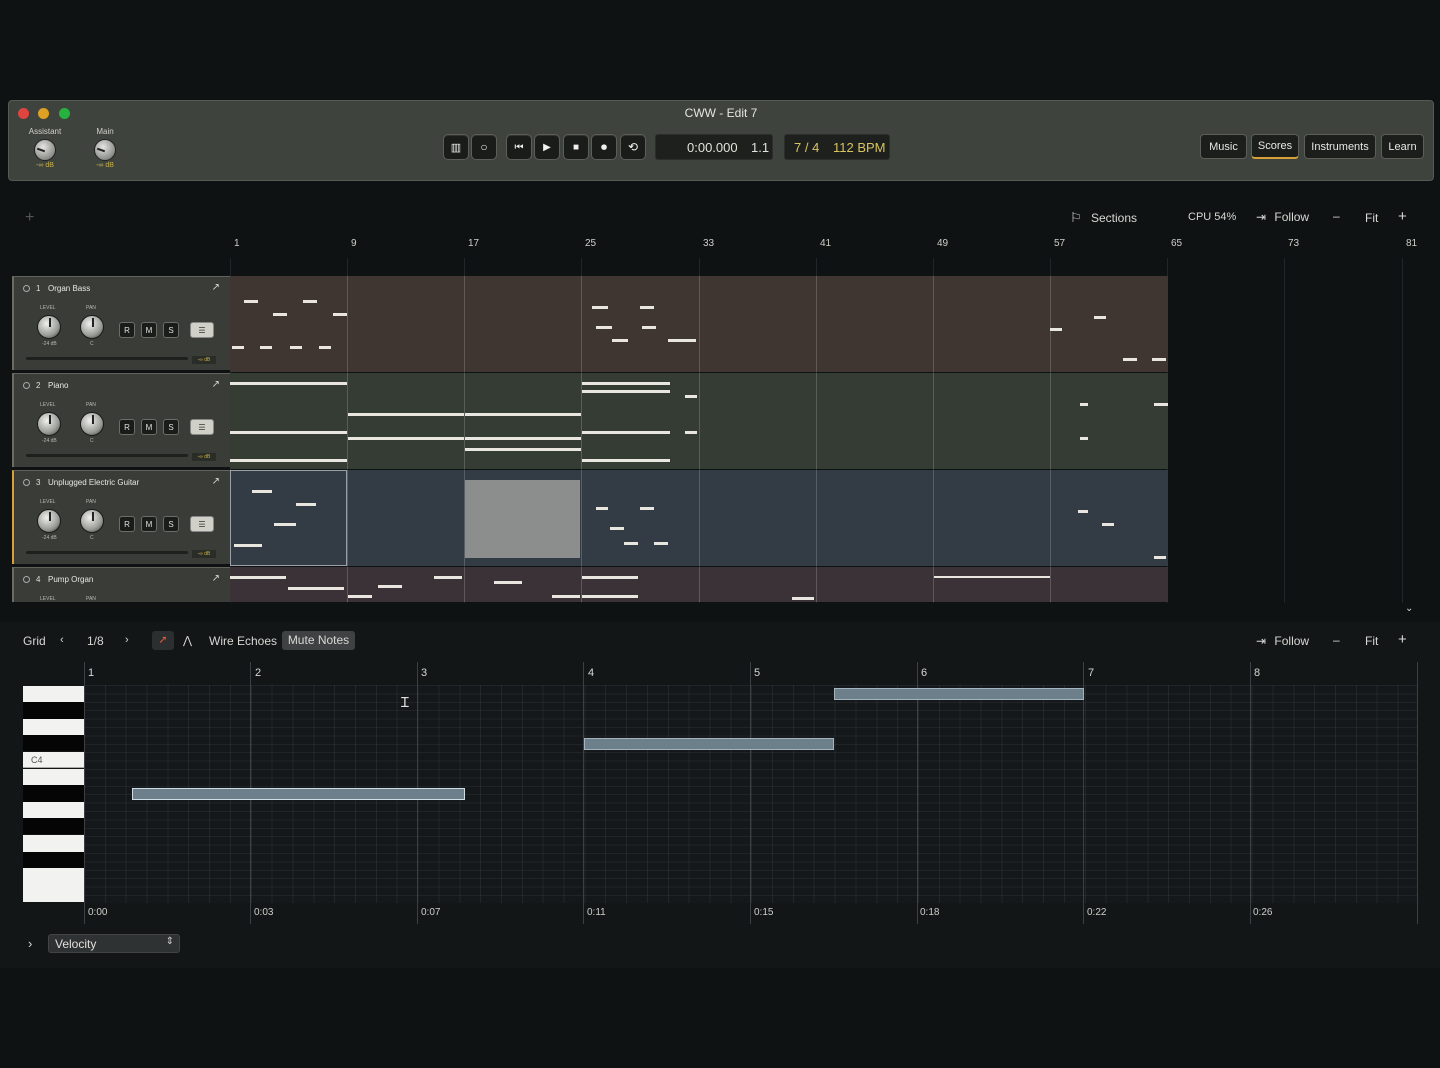 This screenshot has height=1068, width=1440. I want to click on rewind-button: ⏮, so click(519, 147).